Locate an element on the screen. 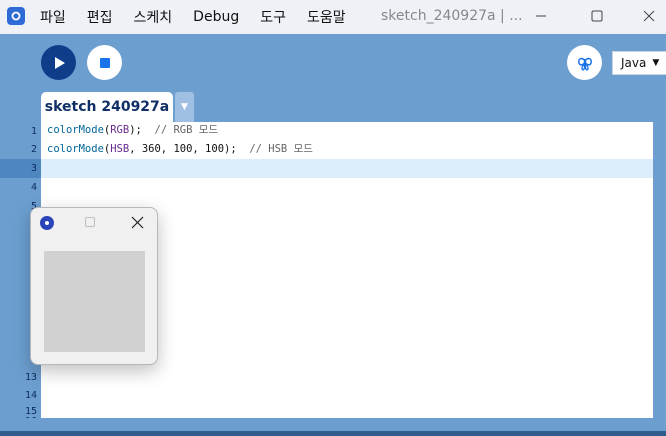 The image size is (666, 436). line-number: 2 is located at coordinates (33, 149).